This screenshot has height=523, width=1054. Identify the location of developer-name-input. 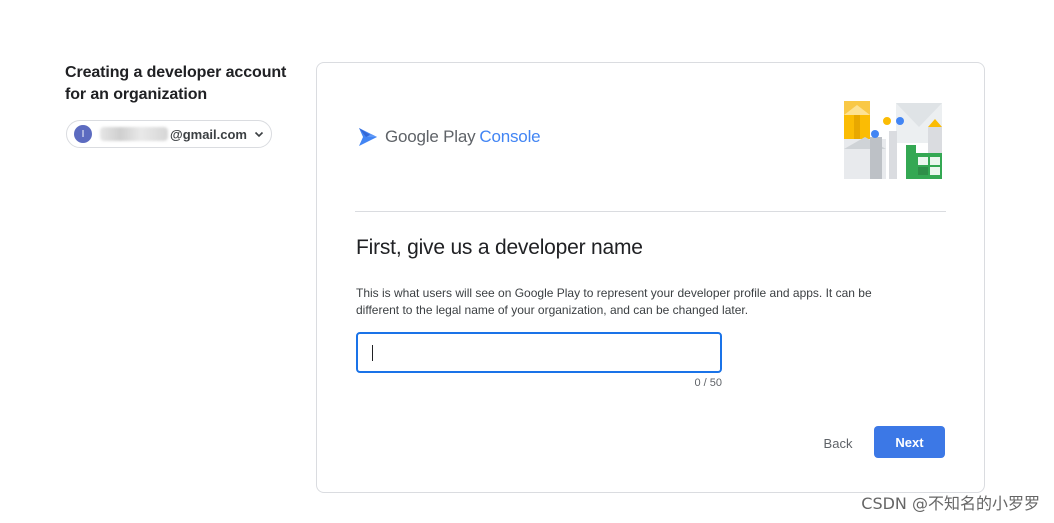
(539, 352).